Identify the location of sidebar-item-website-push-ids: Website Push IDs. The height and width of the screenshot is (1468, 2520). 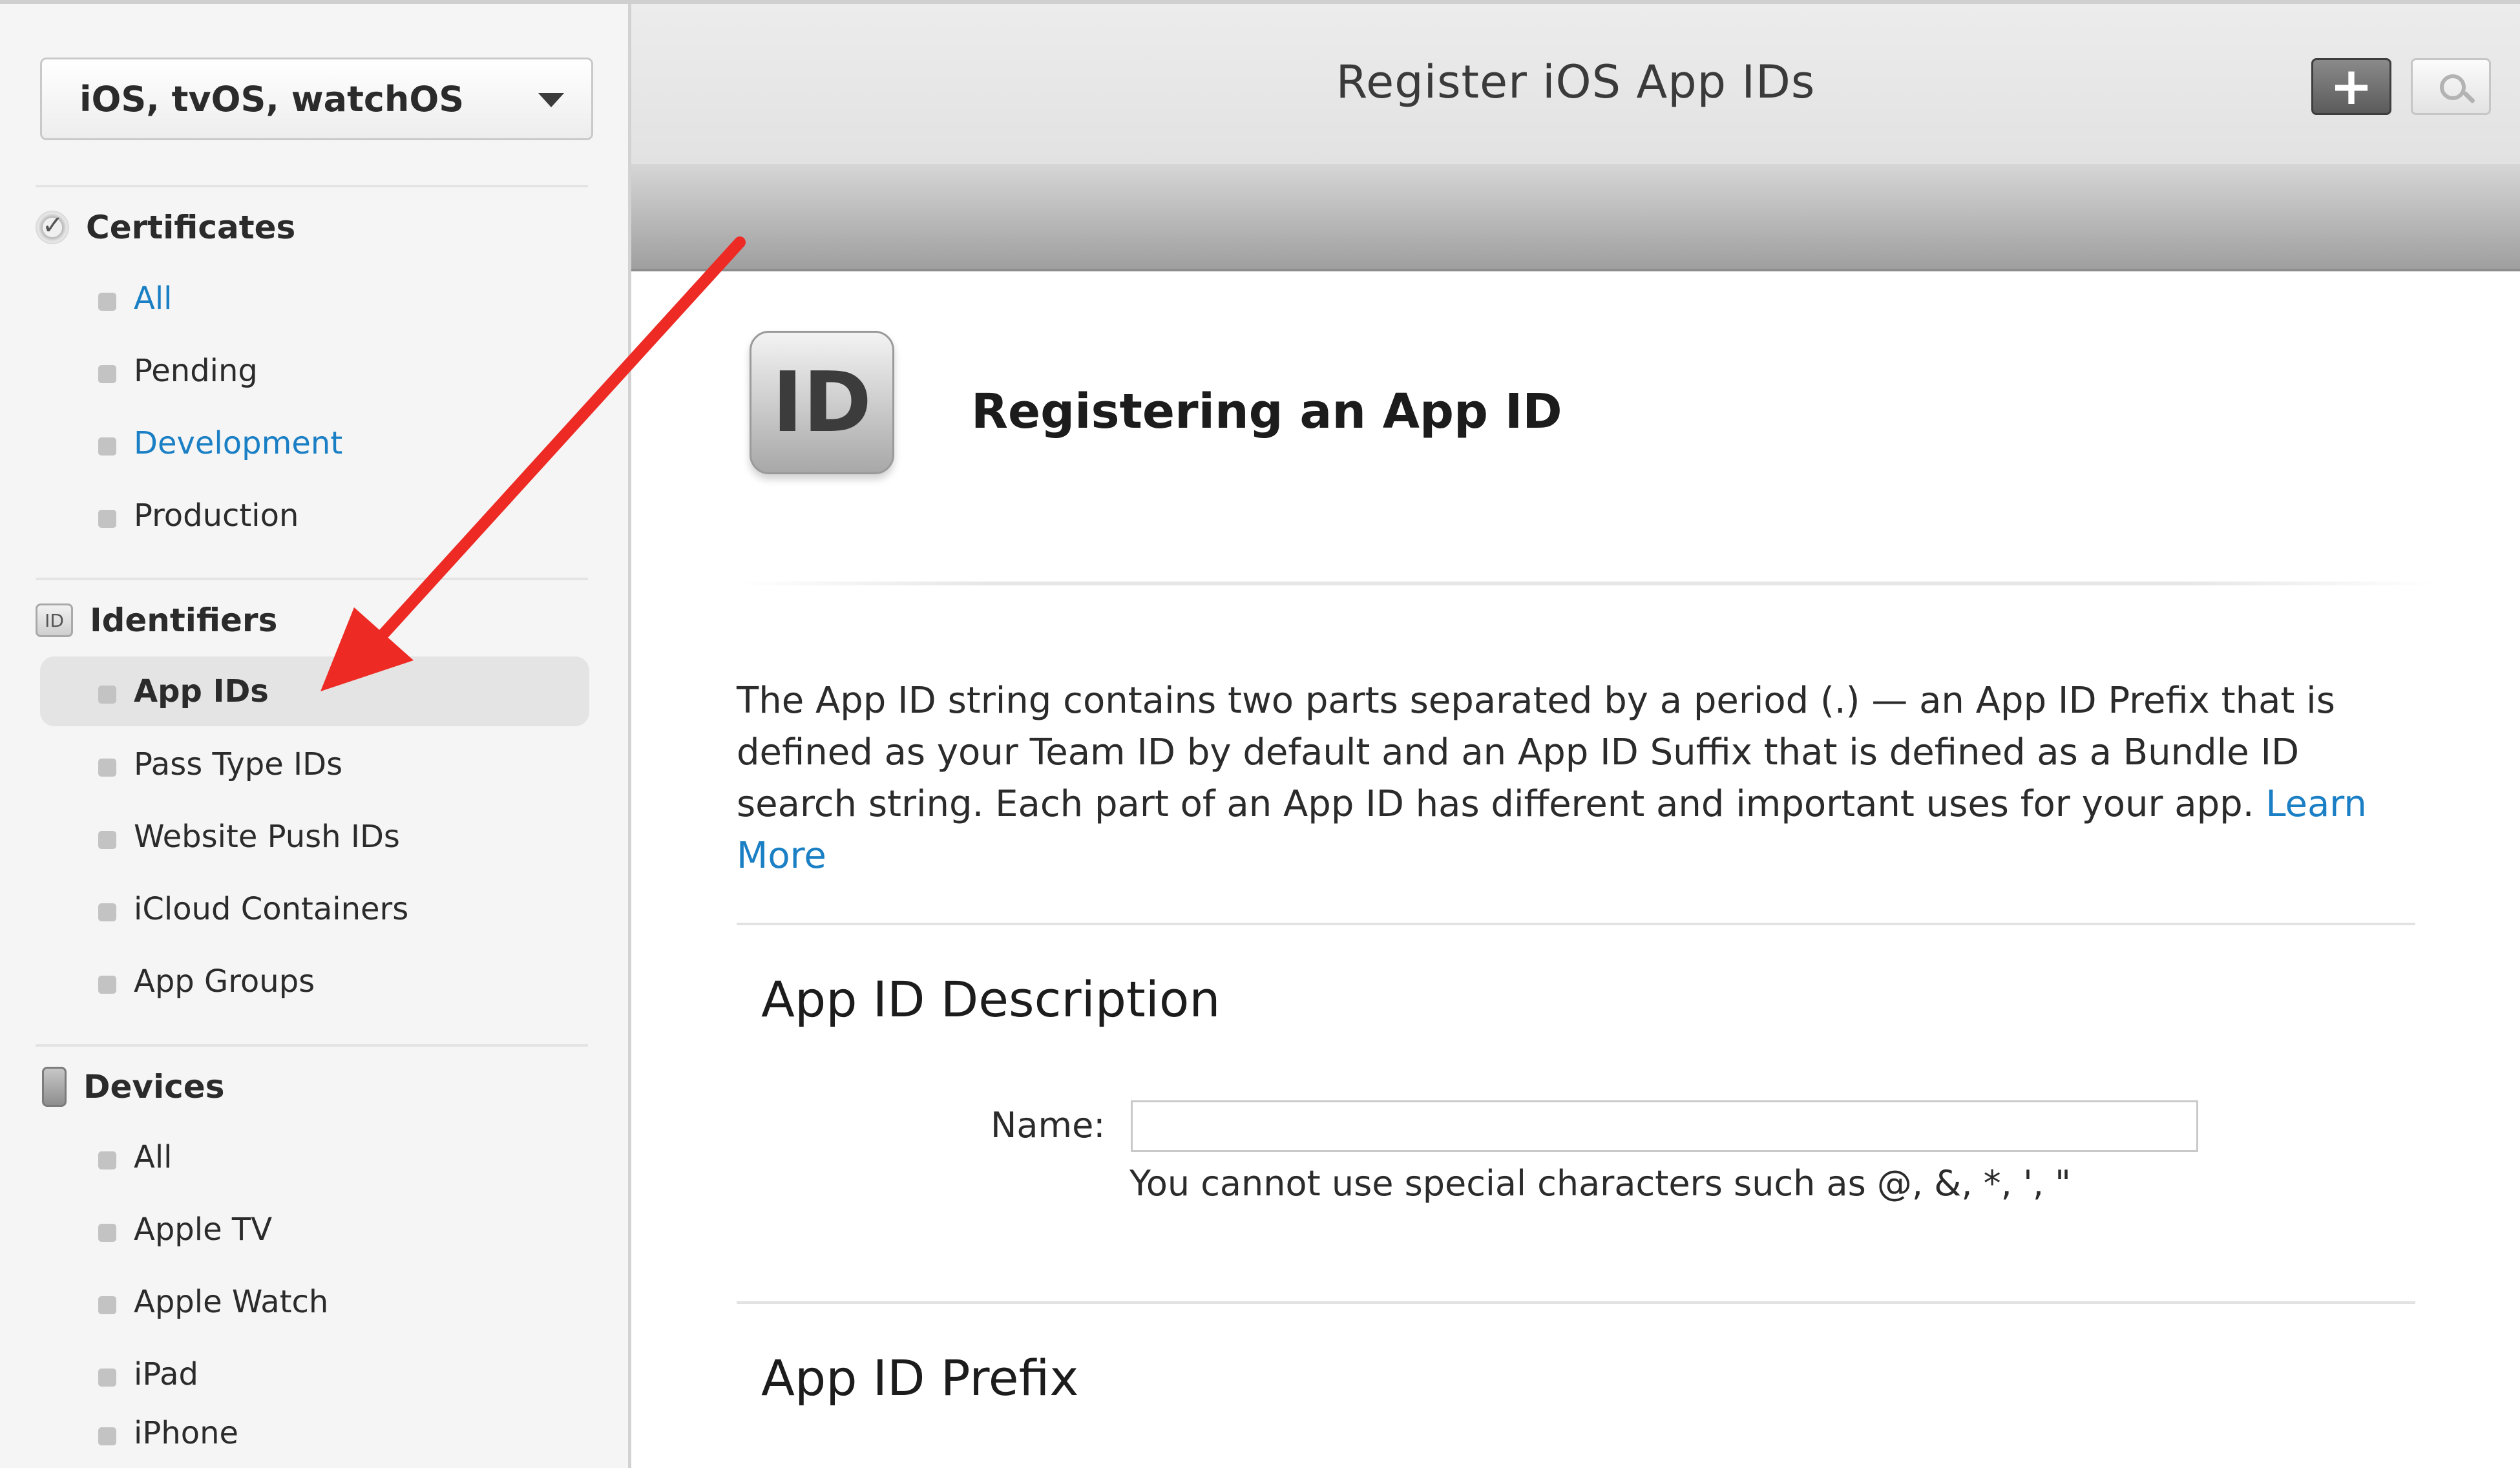
(314, 837).